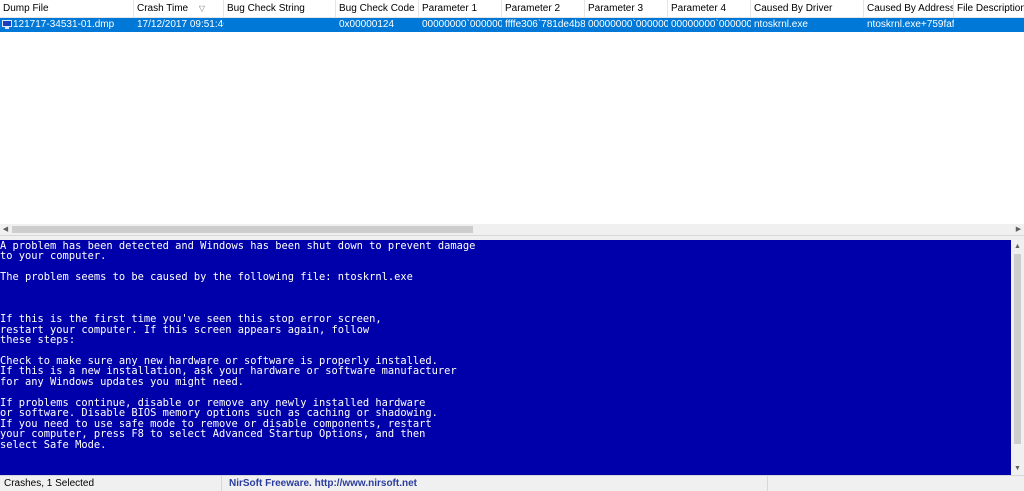 This screenshot has height=491, width=1024. What do you see at coordinates (616, 8) in the screenshot?
I see `col-header-label: Parameter 3` at bounding box center [616, 8].